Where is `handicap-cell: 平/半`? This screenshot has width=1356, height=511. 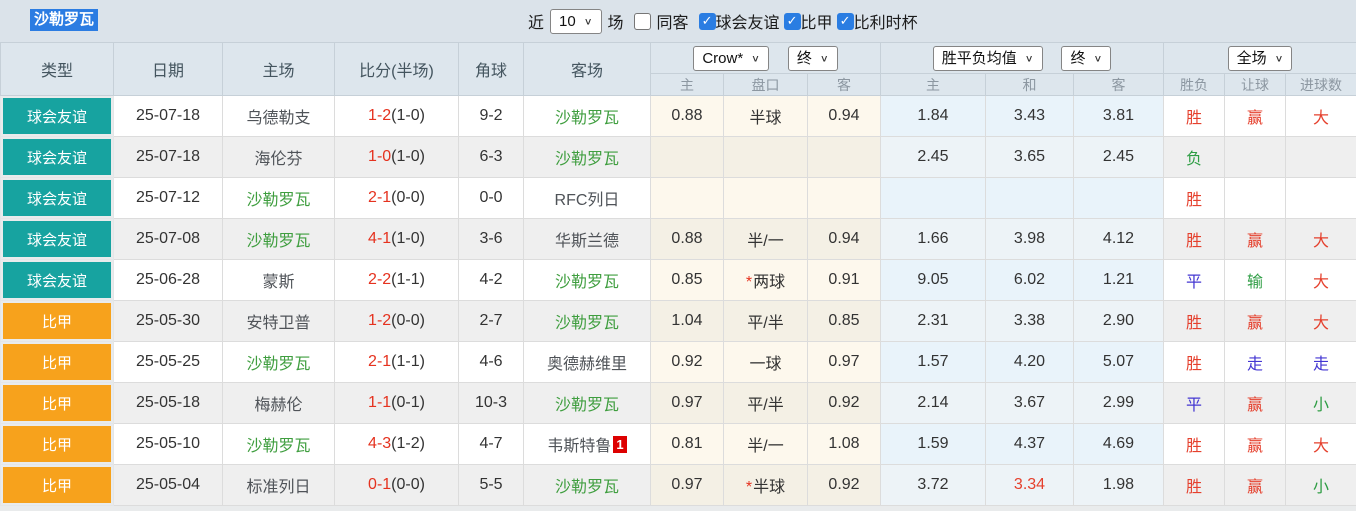
handicap-cell: 平/半 is located at coordinates (765, 321).